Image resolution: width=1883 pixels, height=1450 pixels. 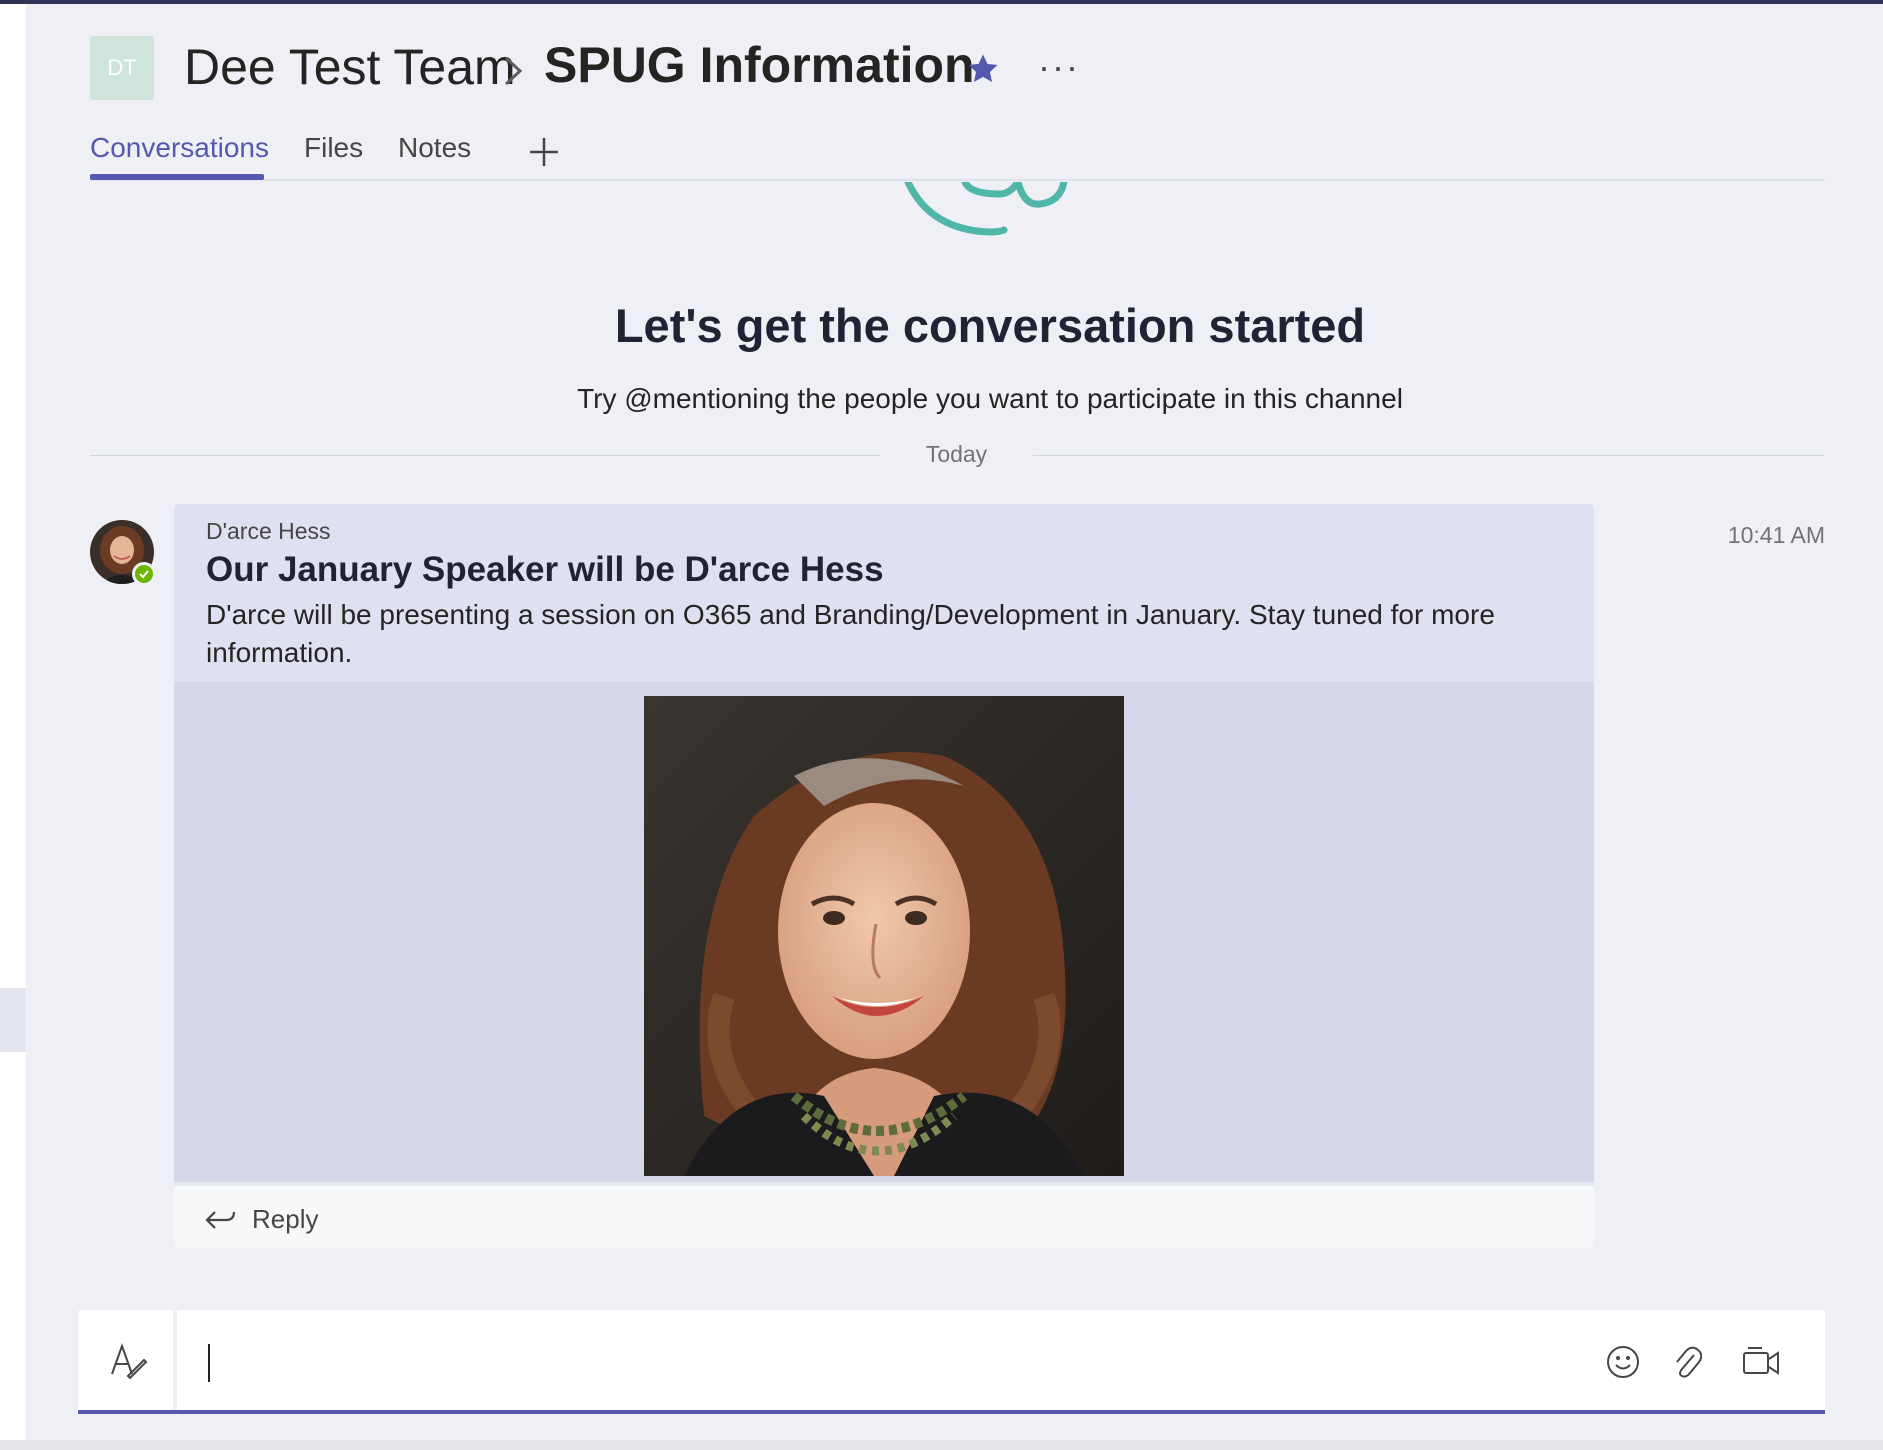 I want to click on window-bottom-border, so click(x=941, y=1445).